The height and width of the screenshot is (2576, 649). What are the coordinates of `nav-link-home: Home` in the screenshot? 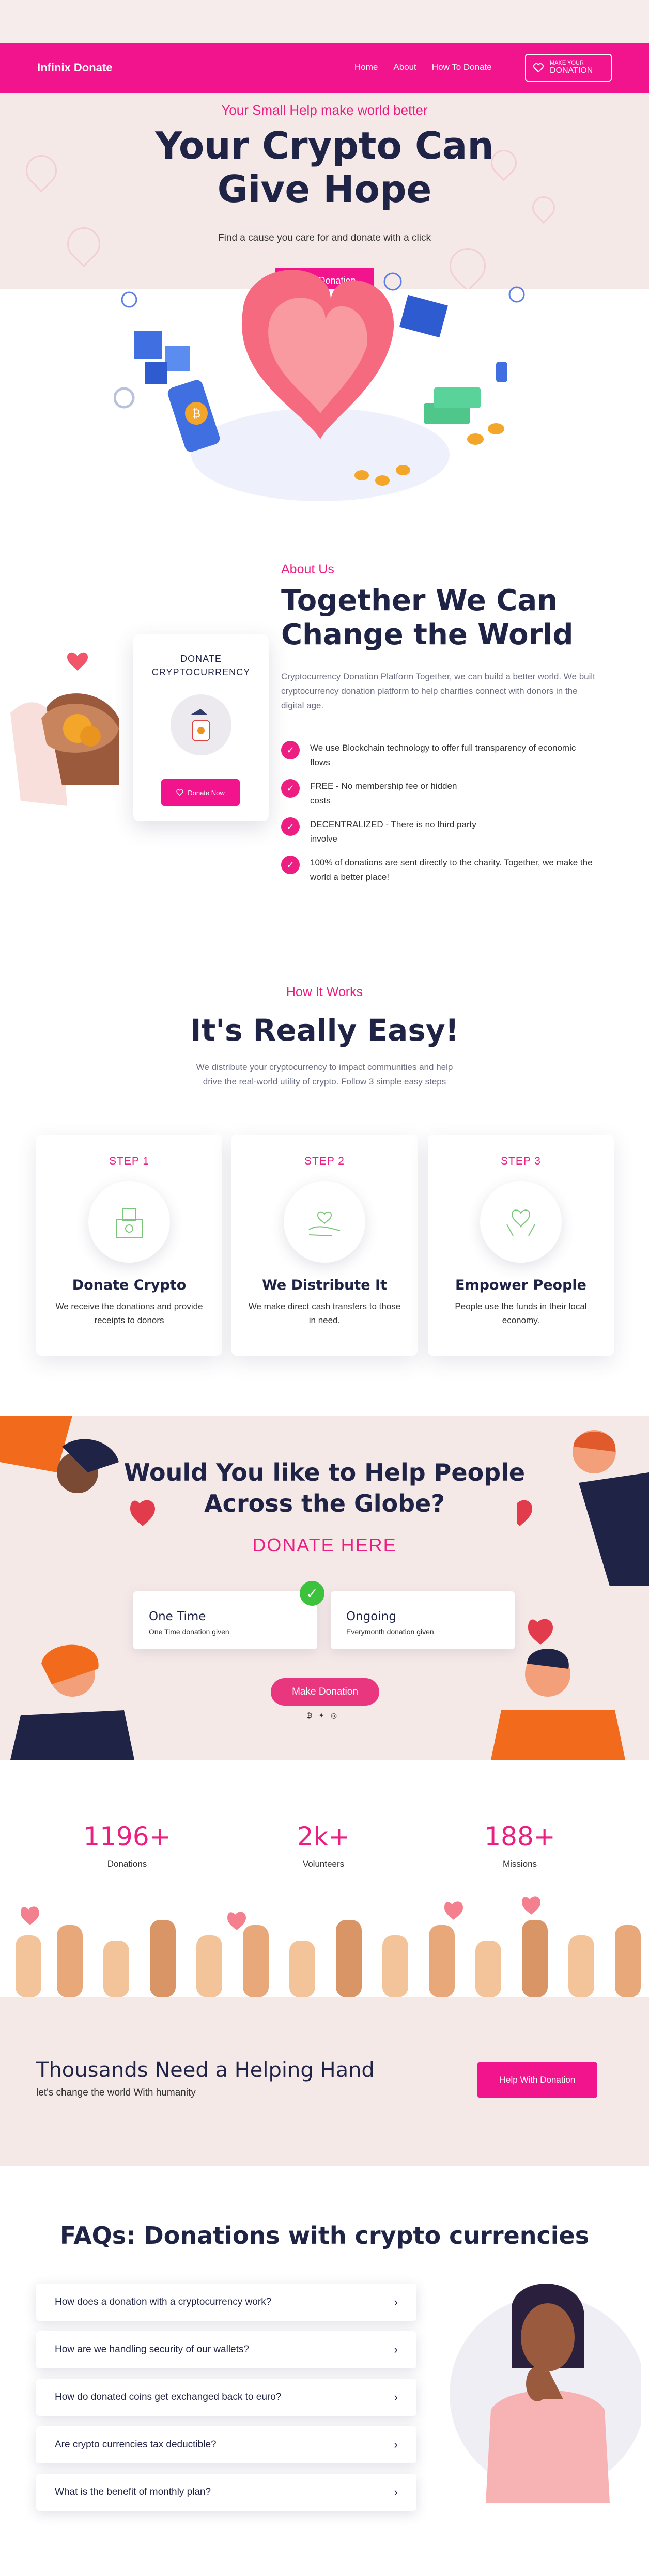 It's located at (366, 67).